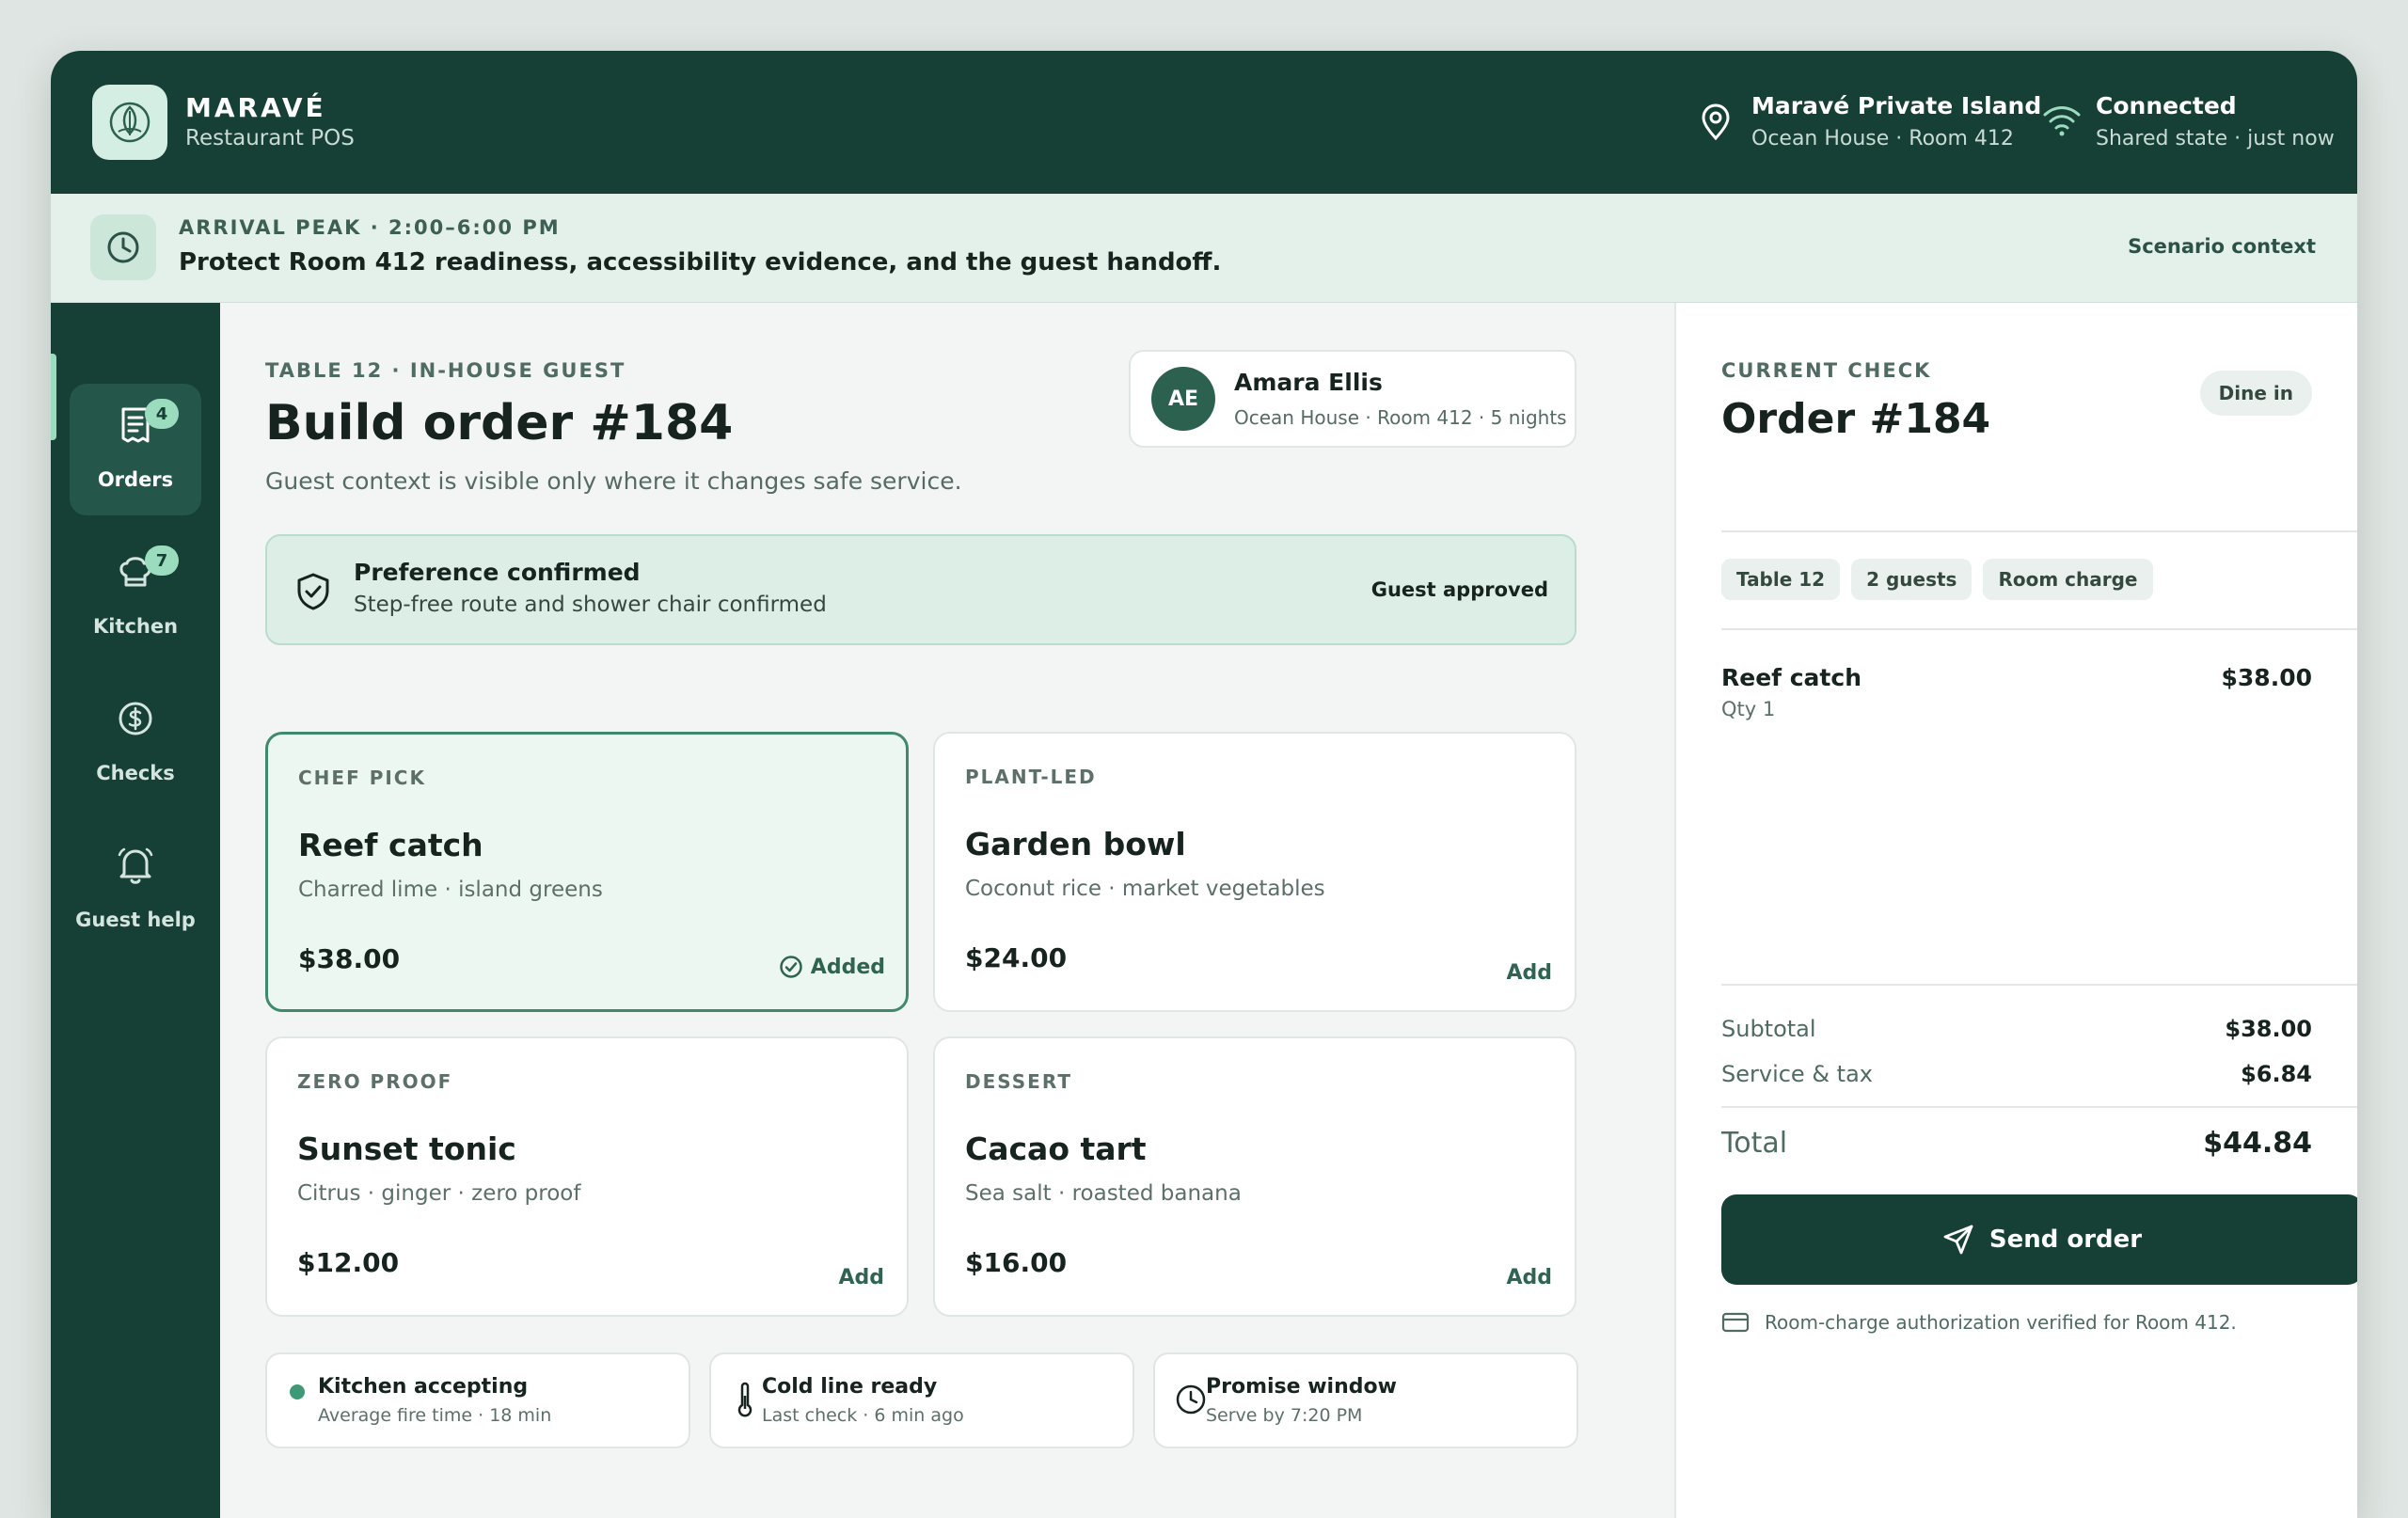 This screenshot has width=2408, height=1518. What do you see at coordinates (136, 627) in the screenshot?
I see `sidebar-item-label: Kitchen` at bounding box center [136, 627].